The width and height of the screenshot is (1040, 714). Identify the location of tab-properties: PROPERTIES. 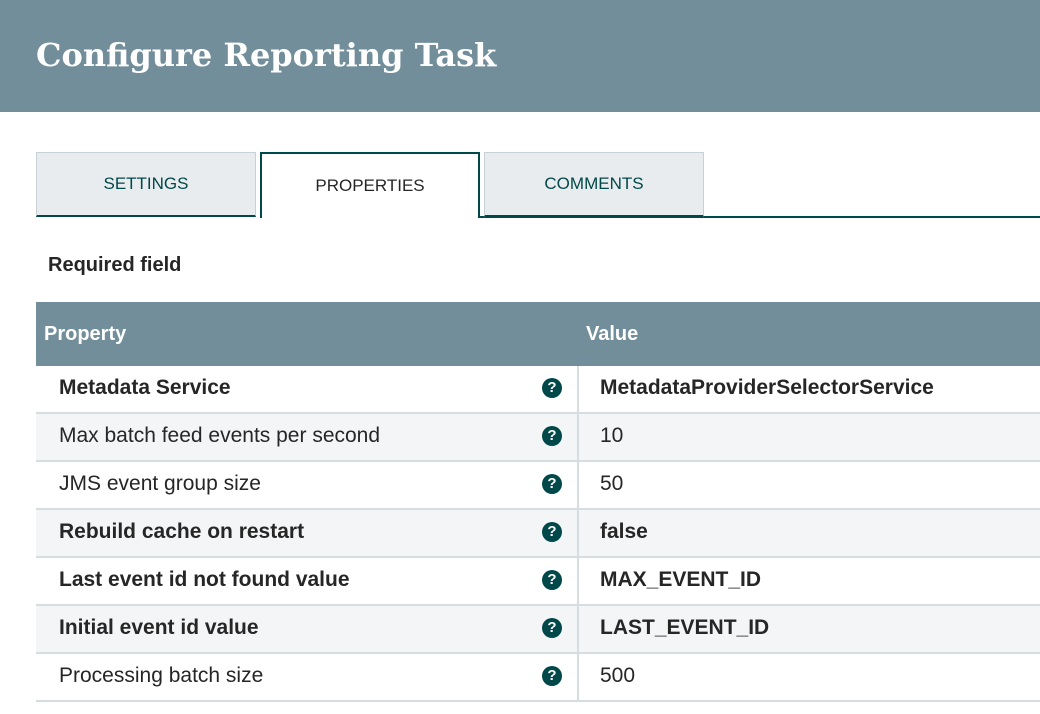
(370, 185).